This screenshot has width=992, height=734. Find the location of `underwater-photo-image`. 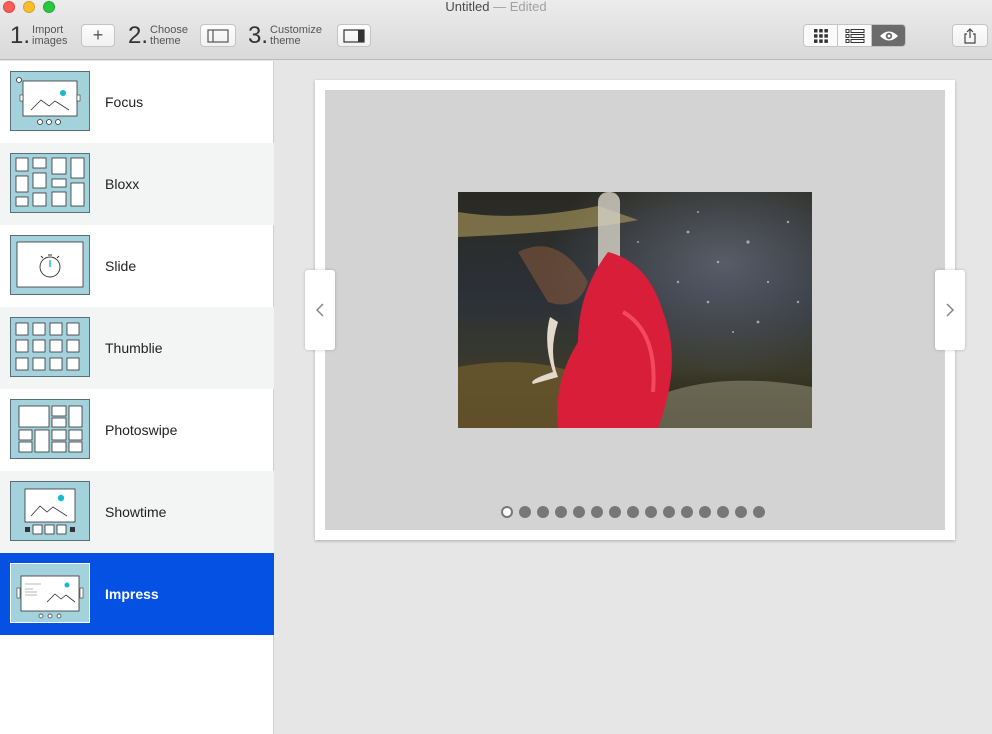

underwater-photo-image is located at coordinates (635, 310).